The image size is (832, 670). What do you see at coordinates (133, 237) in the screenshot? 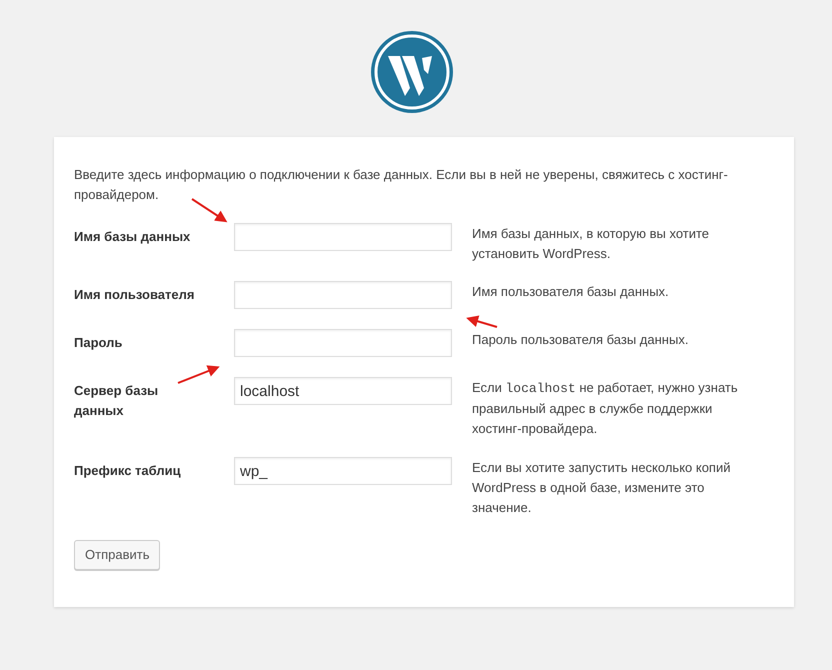
I see `field-label: Имя базы данных` at bounding box center [133, 237].